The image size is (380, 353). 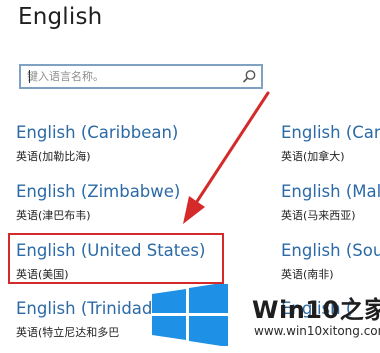 I want to click on watermark-title: Win10之家, so click(x=316, y=307).